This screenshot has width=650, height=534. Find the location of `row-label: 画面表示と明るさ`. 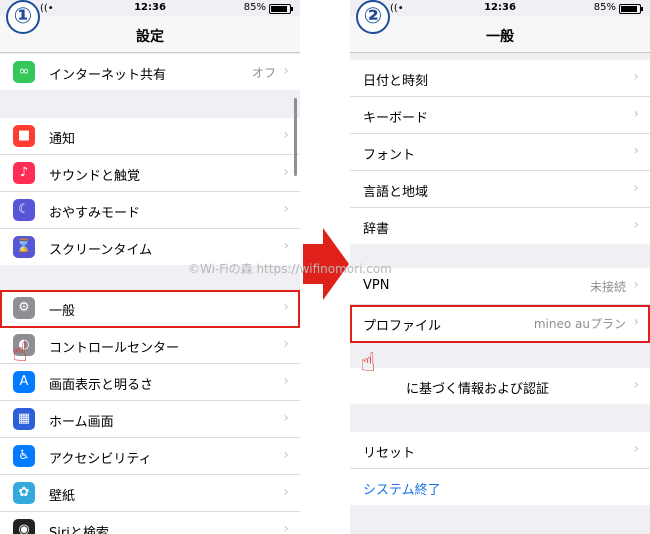

row-label: 画面表示と明るさ is located at coordinates (101, 385).